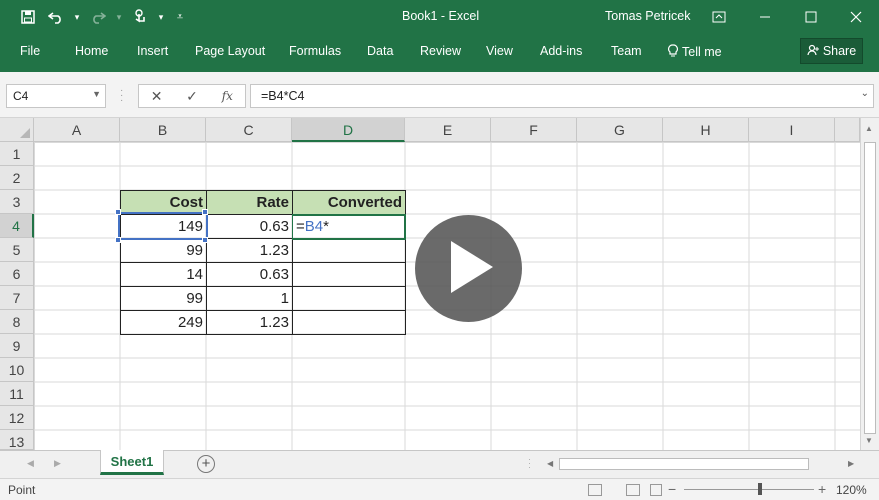 The height and width of the screenshot is (500, 879). Describe the element at coordinates (30, 463) in the screenshot. I see `sheet-nav-prev-icon: ◀` at that location.